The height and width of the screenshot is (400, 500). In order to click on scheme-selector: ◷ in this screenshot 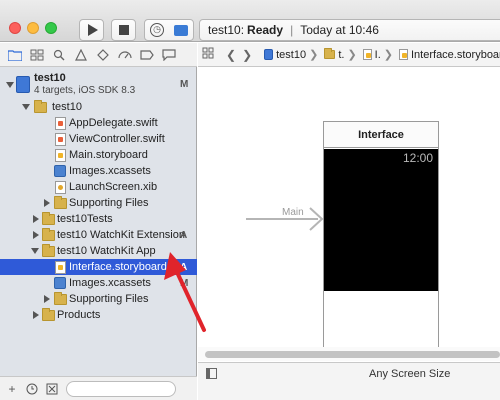, I will do `click(169, 30)`.